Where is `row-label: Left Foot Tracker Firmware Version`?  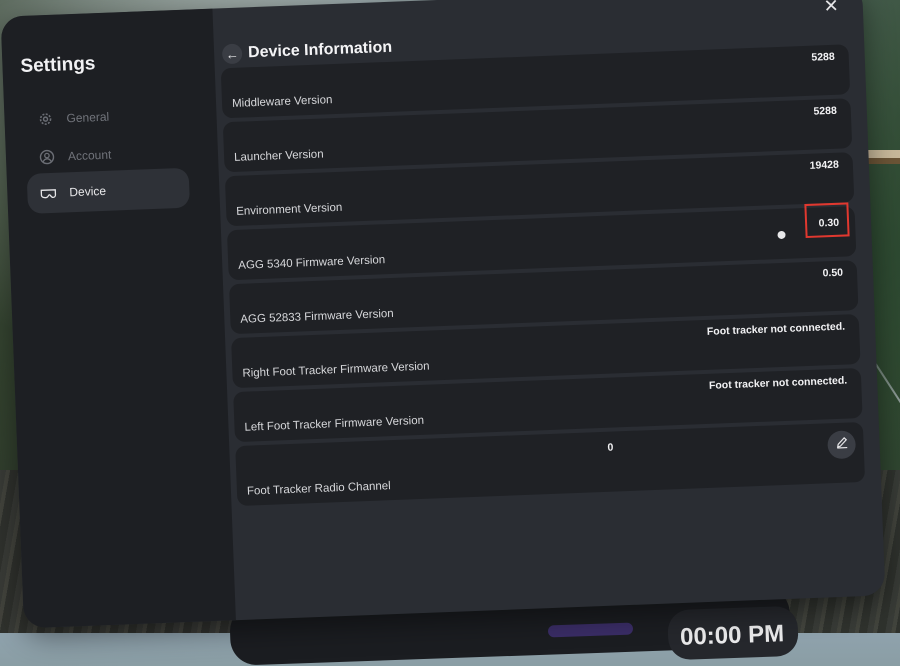
row-label: Left Foot Tracker Firmware Version is located at coordinates (334, 424).